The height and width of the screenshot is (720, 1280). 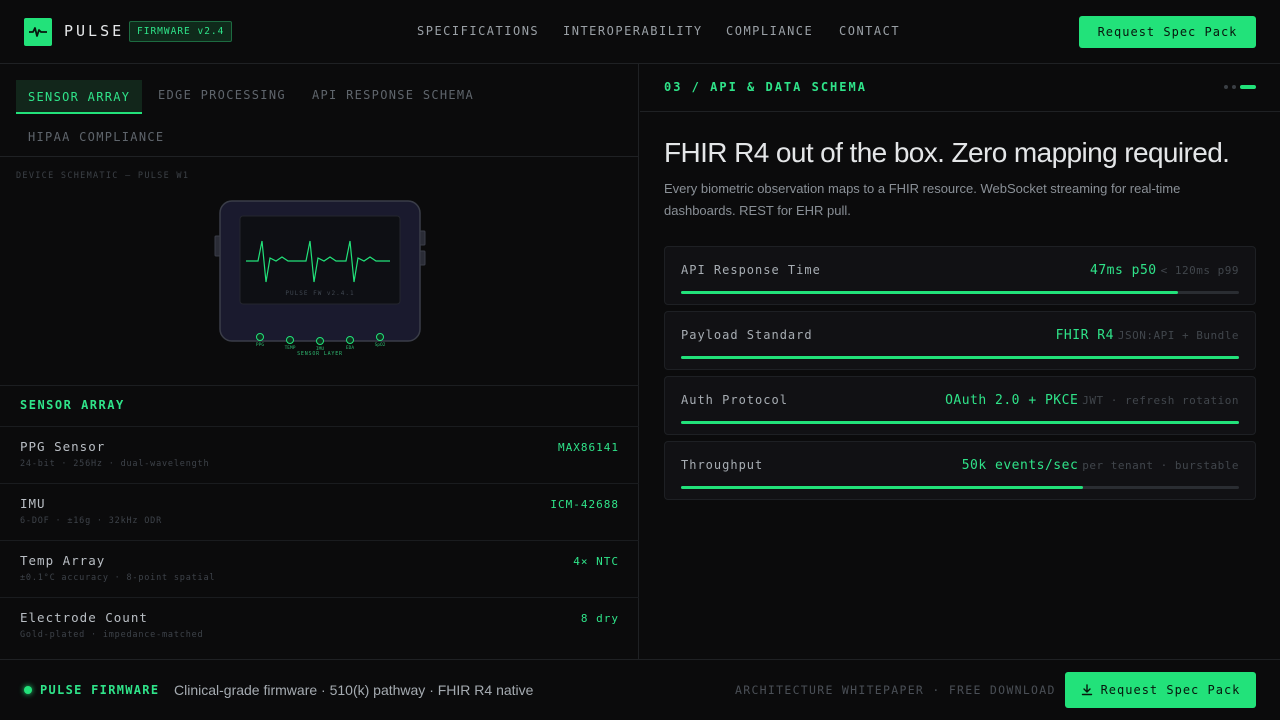 I want to click on nav-interoperability: INTEROPERABILITY, so click(x=633, y=31).